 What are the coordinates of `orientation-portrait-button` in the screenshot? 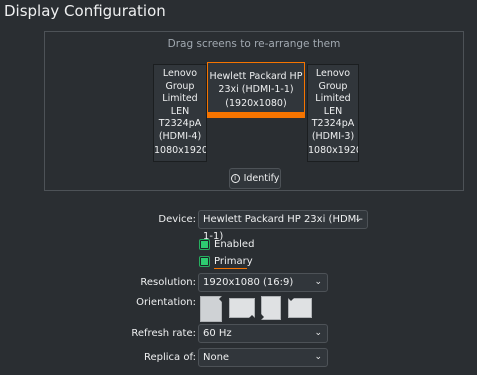 It's located at (214, 308).